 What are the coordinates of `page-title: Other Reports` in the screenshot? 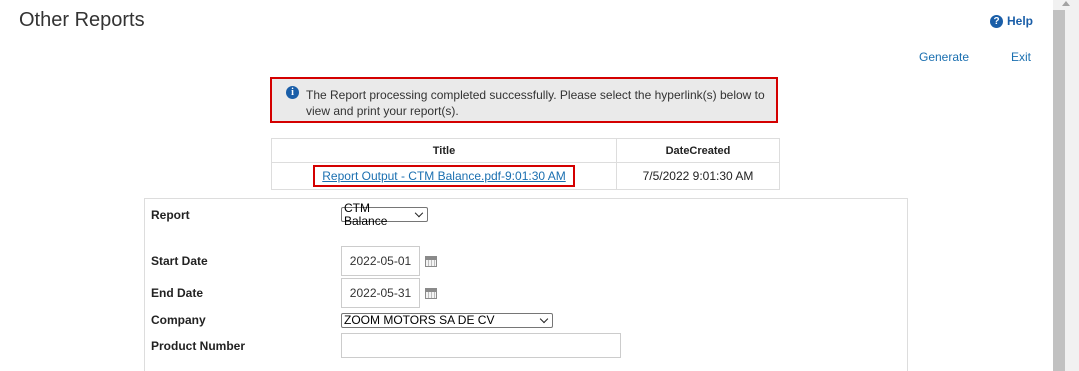 It's located at (82, 20).